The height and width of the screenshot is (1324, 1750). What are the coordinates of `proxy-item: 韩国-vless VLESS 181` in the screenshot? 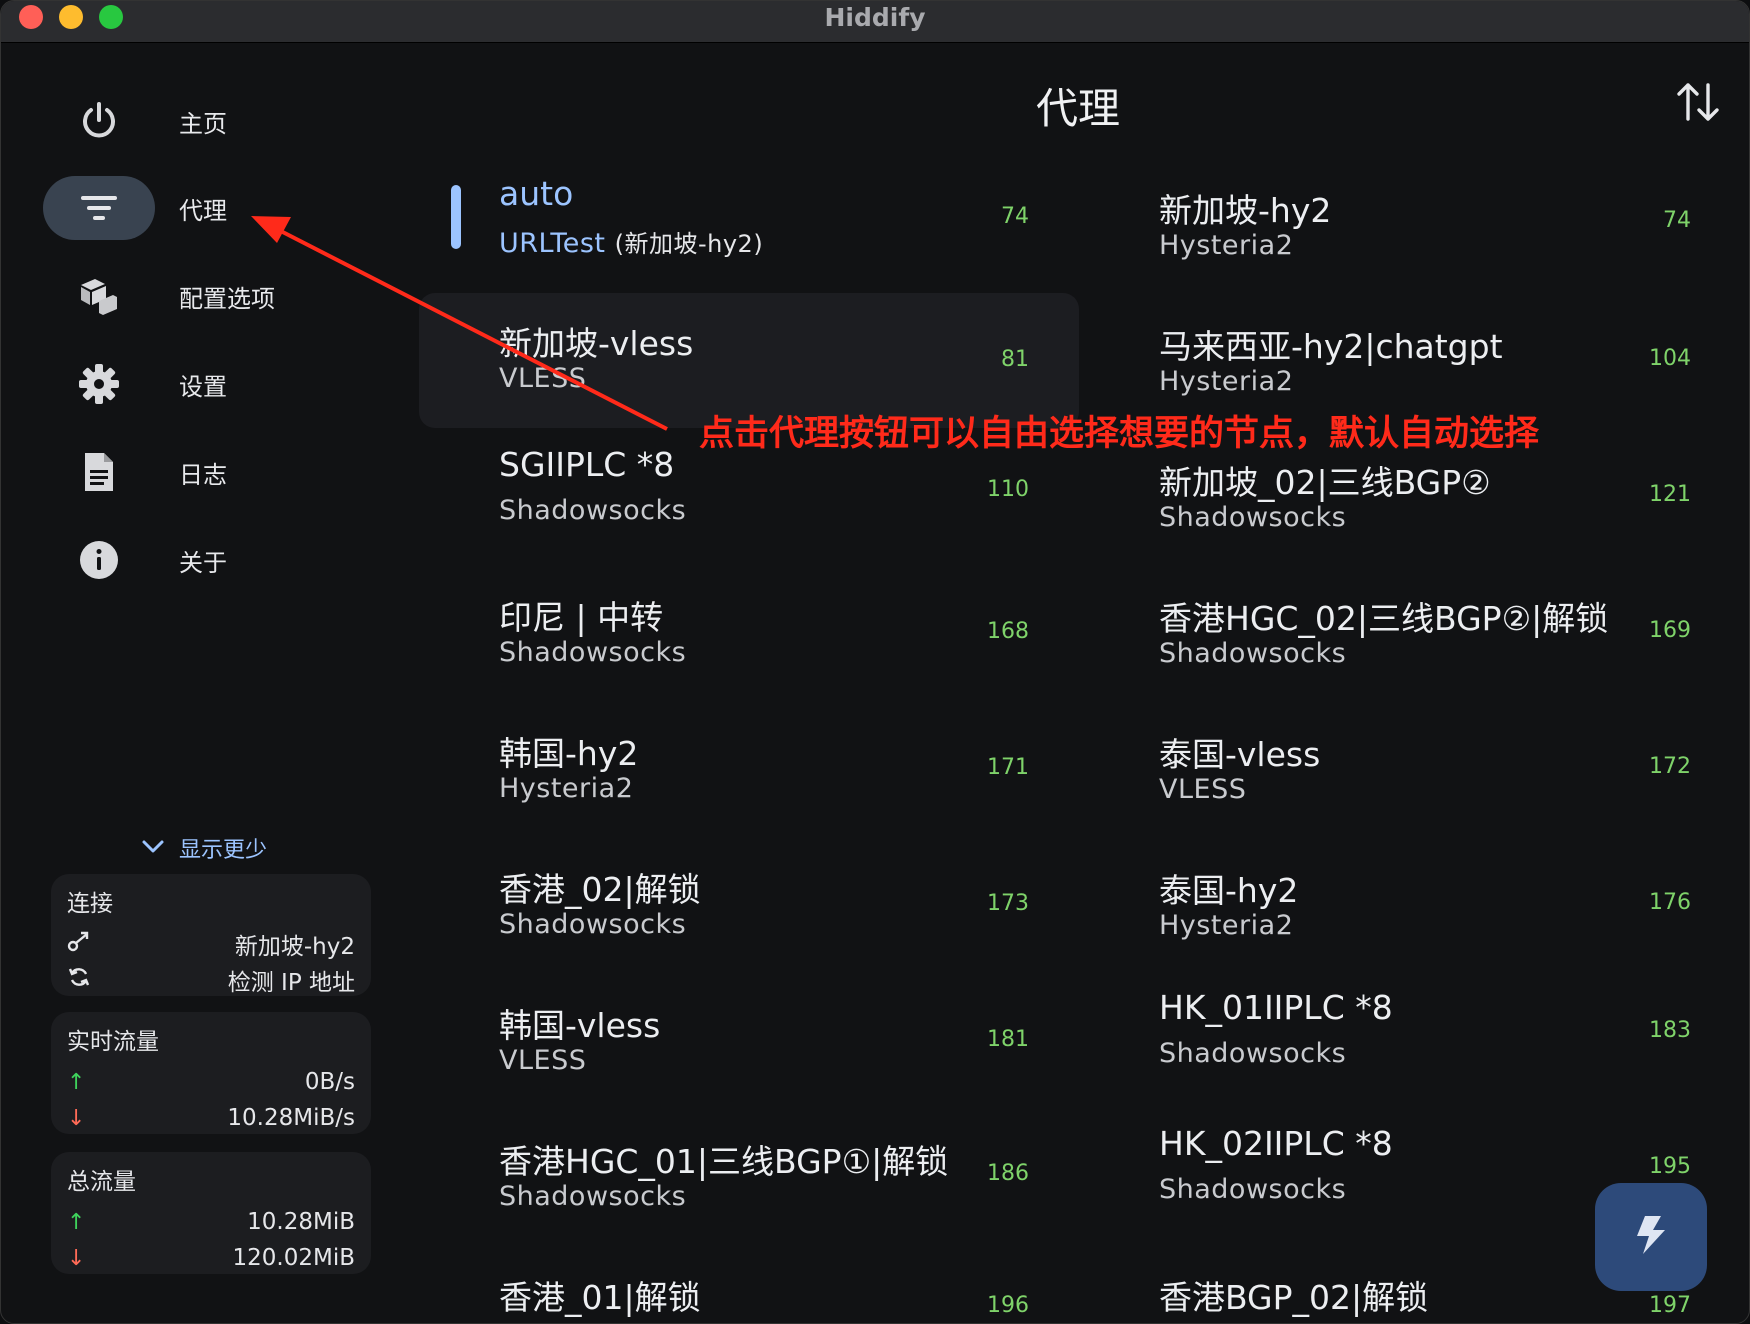 It's located at (764, 1064).